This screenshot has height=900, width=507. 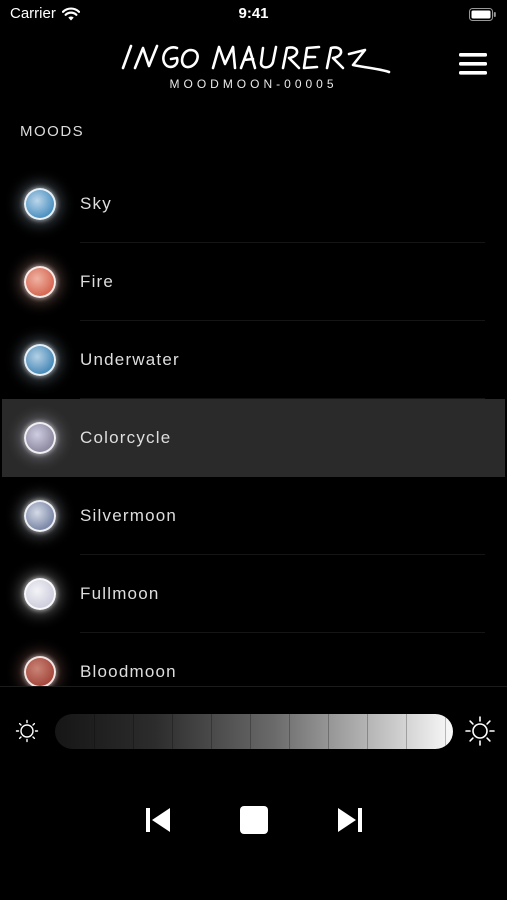 I want to click on skip-forward-icon, so click(x=350, y=820).